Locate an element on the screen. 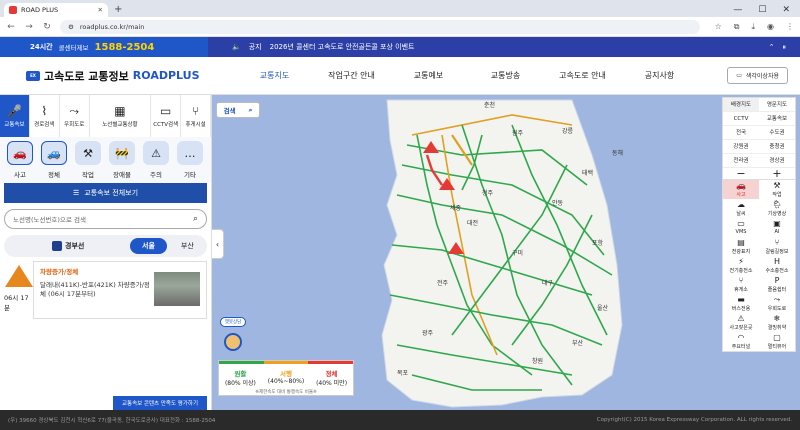  layer-vms: ▭ VMS is located at coordinates (741, 227).